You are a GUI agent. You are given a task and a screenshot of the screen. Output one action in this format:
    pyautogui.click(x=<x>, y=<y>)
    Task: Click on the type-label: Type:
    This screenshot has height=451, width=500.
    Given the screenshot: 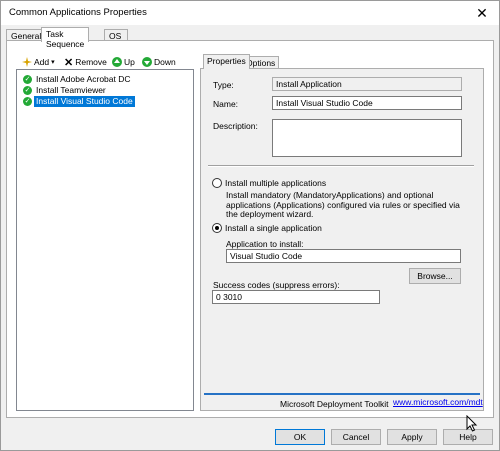 What is the action you would take?
    pyautogui.click(x=223, y=85)
    